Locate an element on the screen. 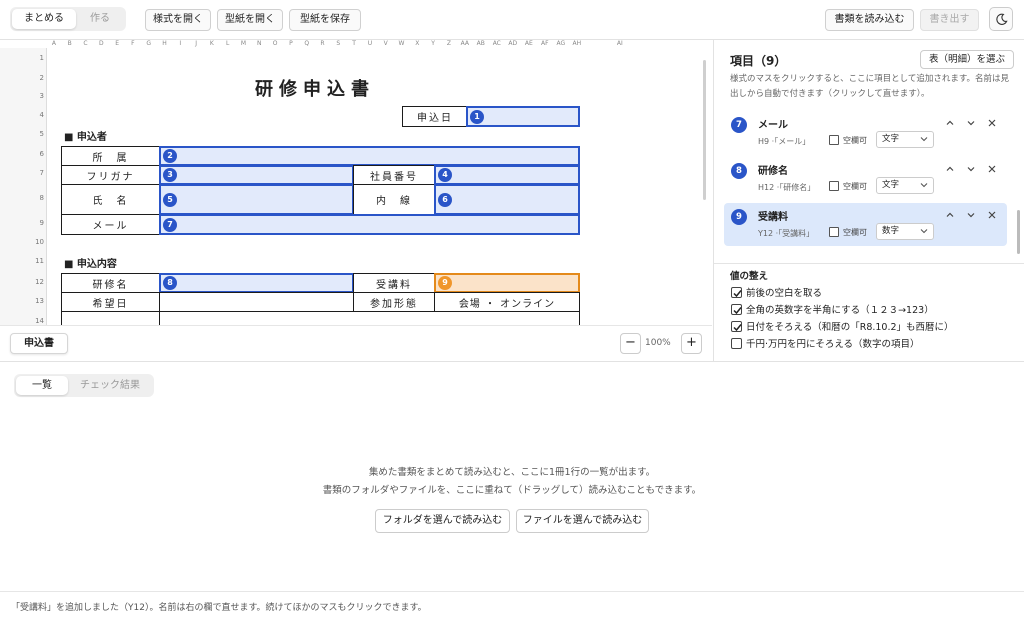 This screenshot has height=617, width=1024. open-style-button: 様式を開く is located at coordinates (178, 20).